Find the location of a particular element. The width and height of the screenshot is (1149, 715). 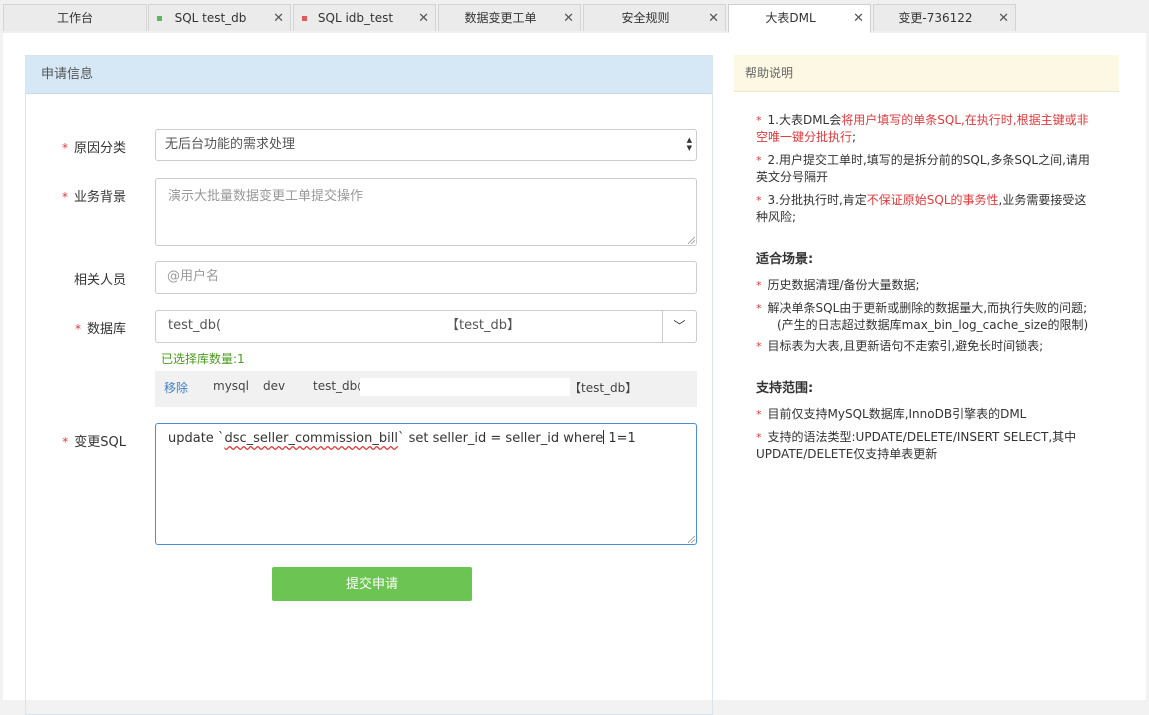

tab-change-736122: 变更-736122 ✕ is located at coordinates (944, 17).